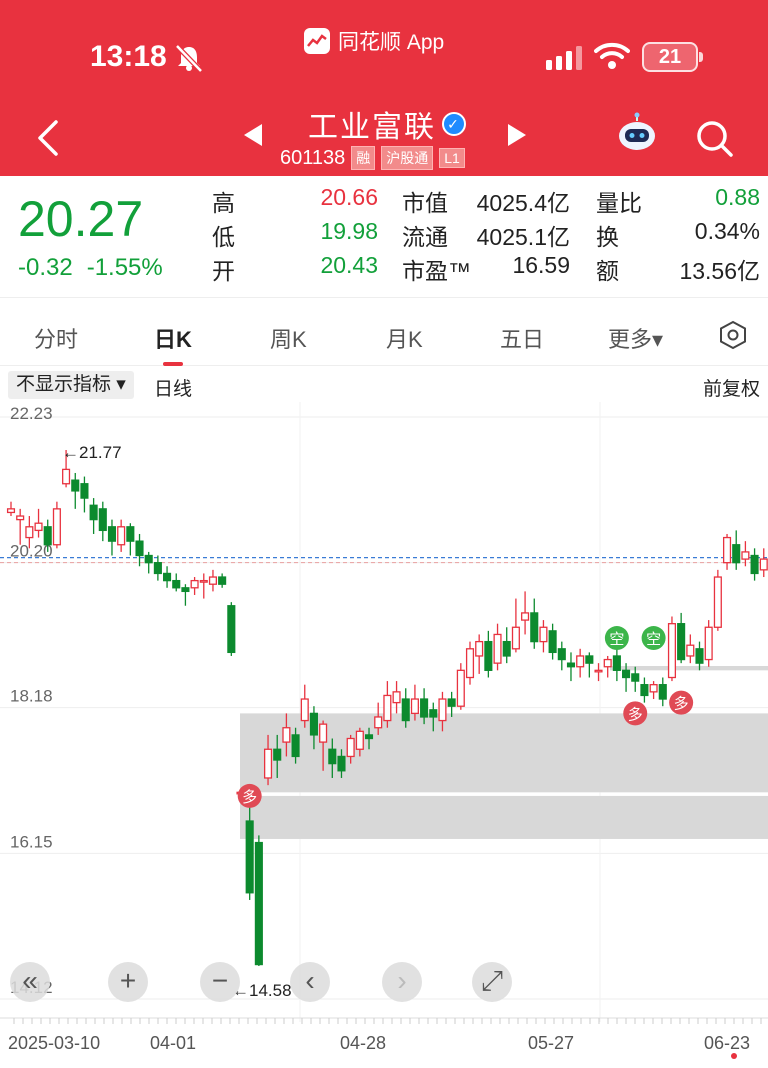 Image resolution: width=768 pixels, height=1068 pixels. I want to click on x-tick-label: 04-01, so click(173, 1043).